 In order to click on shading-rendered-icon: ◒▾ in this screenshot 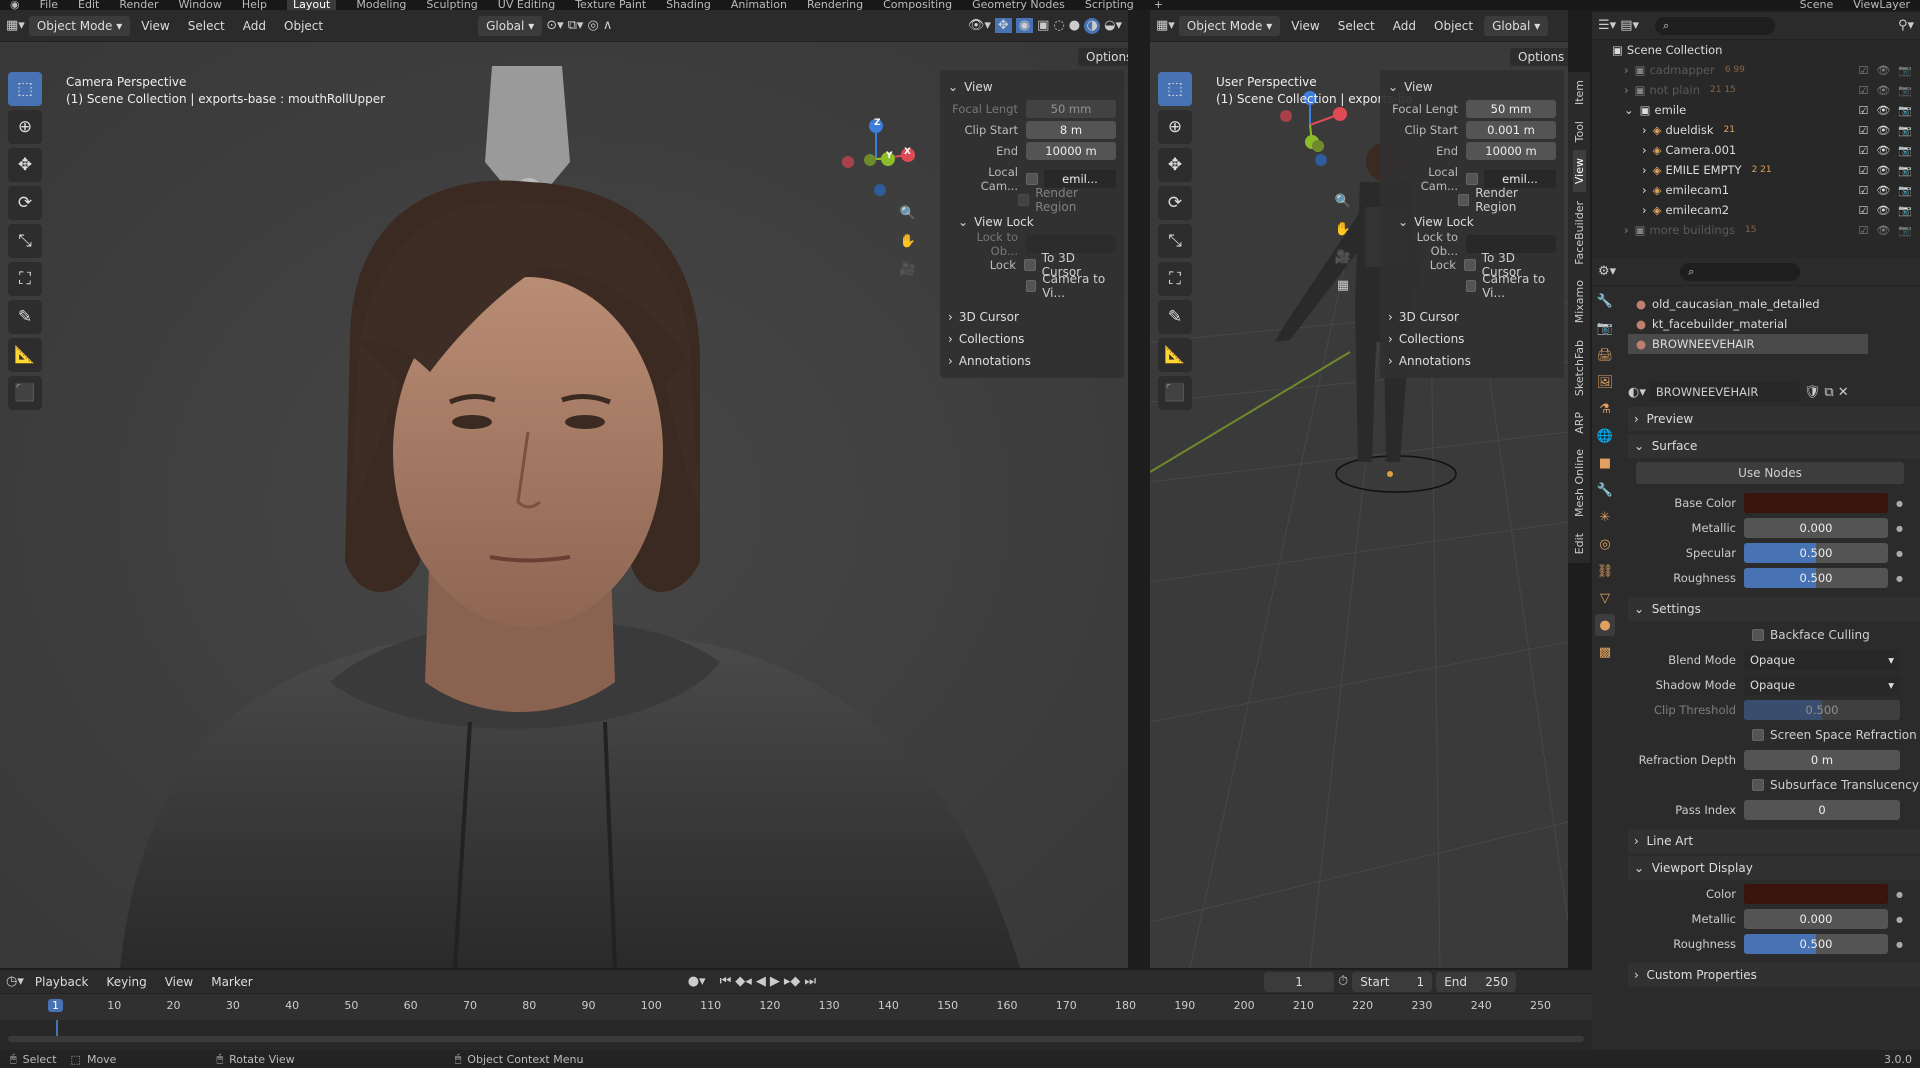, I will do `click(1113, 25)`.